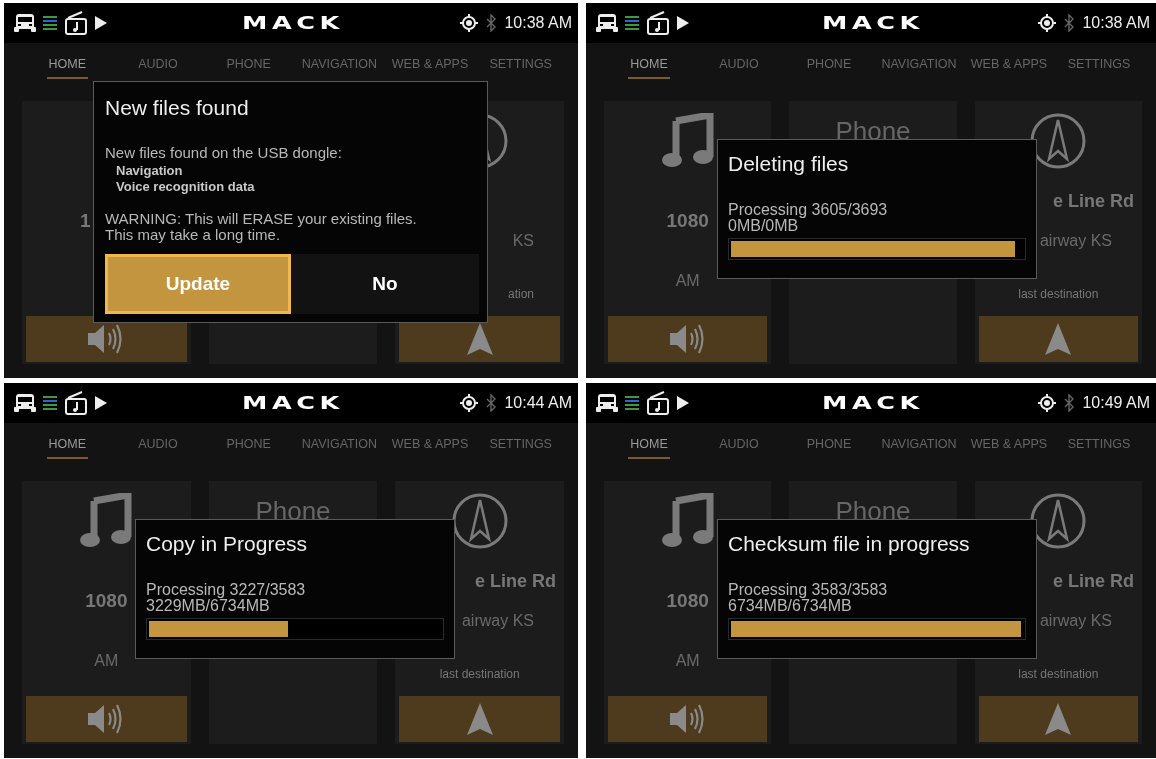 This screenshot has width=1156, height=759. I want to click on file-type-label: Voice recognition data, so click(186, 187).